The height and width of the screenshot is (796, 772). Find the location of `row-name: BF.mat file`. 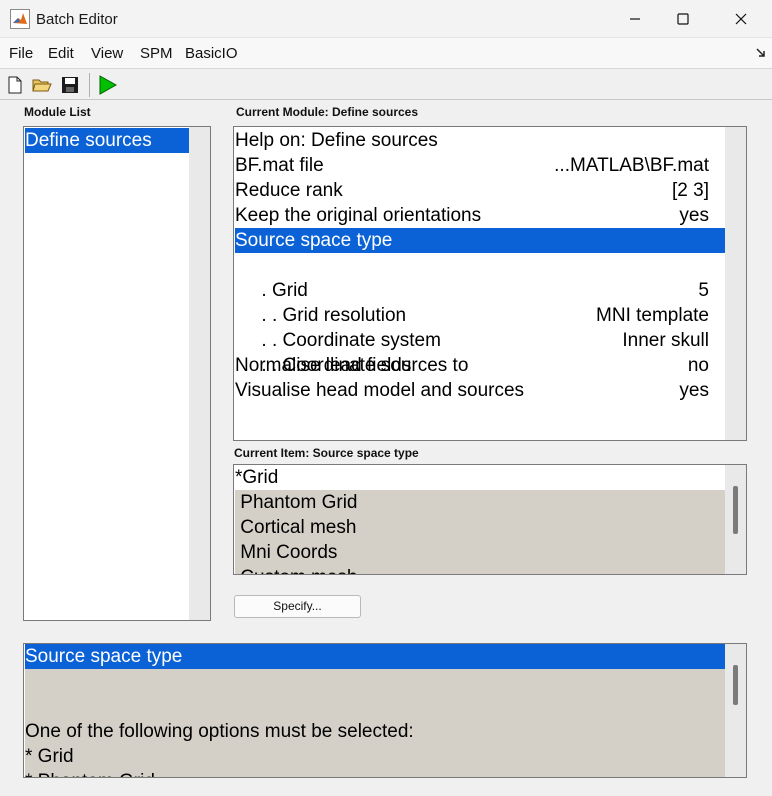

row-name: BF.mat file is located at coordinates (279, 165).